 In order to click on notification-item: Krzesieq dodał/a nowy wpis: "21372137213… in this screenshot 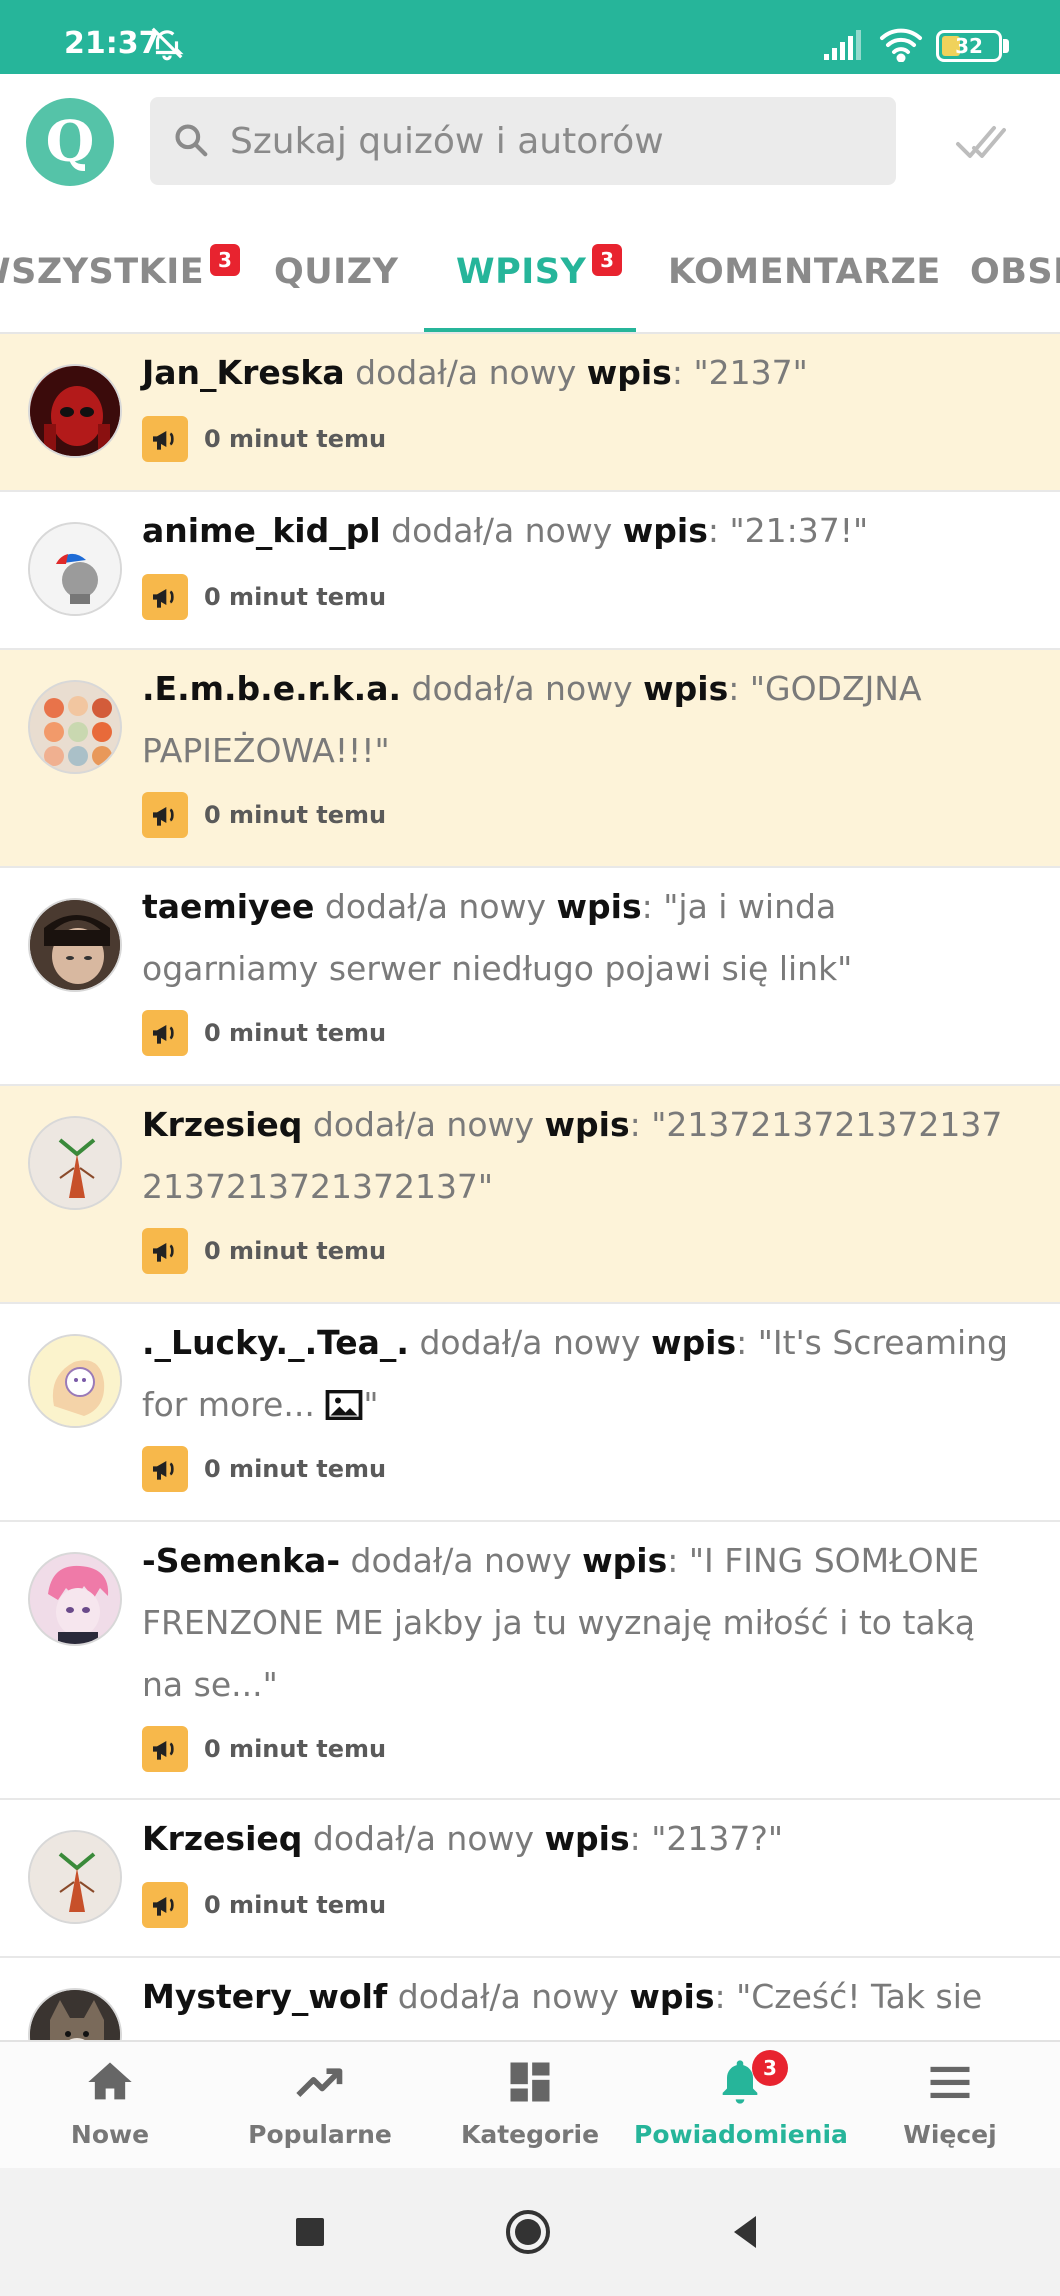, I will do `click(530, 1195)`.